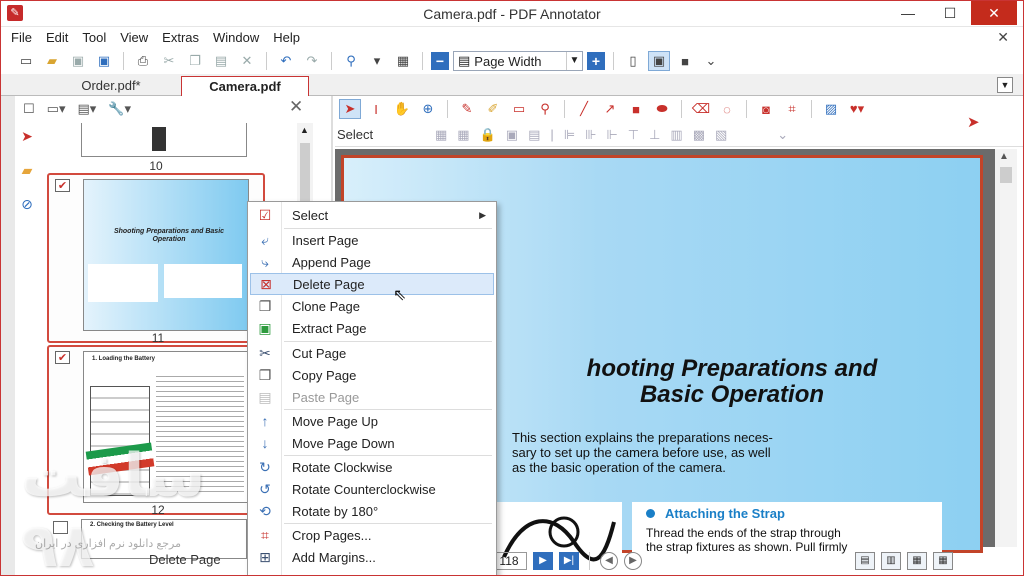  What do you see at coordinates (166, 427) in the screenshot?
I see `page-thumbnail: 1. Loading the Battery` at bounding box center [166, 427].